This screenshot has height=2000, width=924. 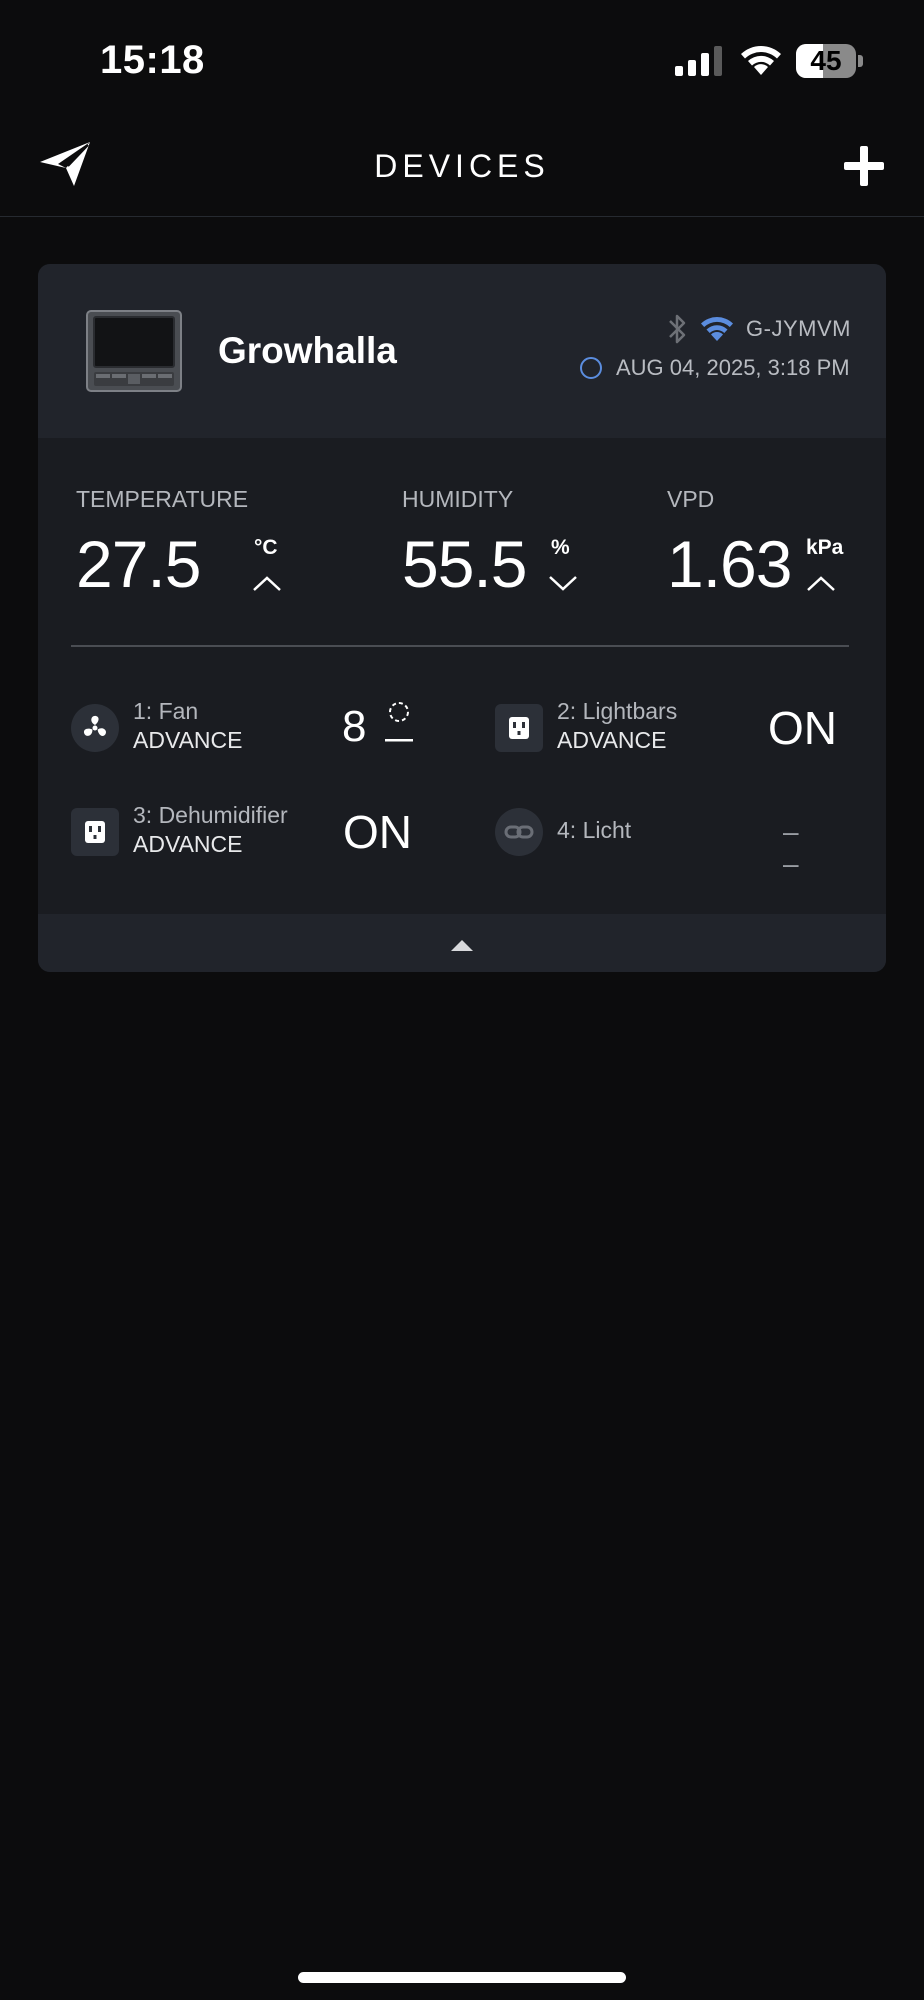 I want to click on caret-up-icon, so click(x=462, y=945).